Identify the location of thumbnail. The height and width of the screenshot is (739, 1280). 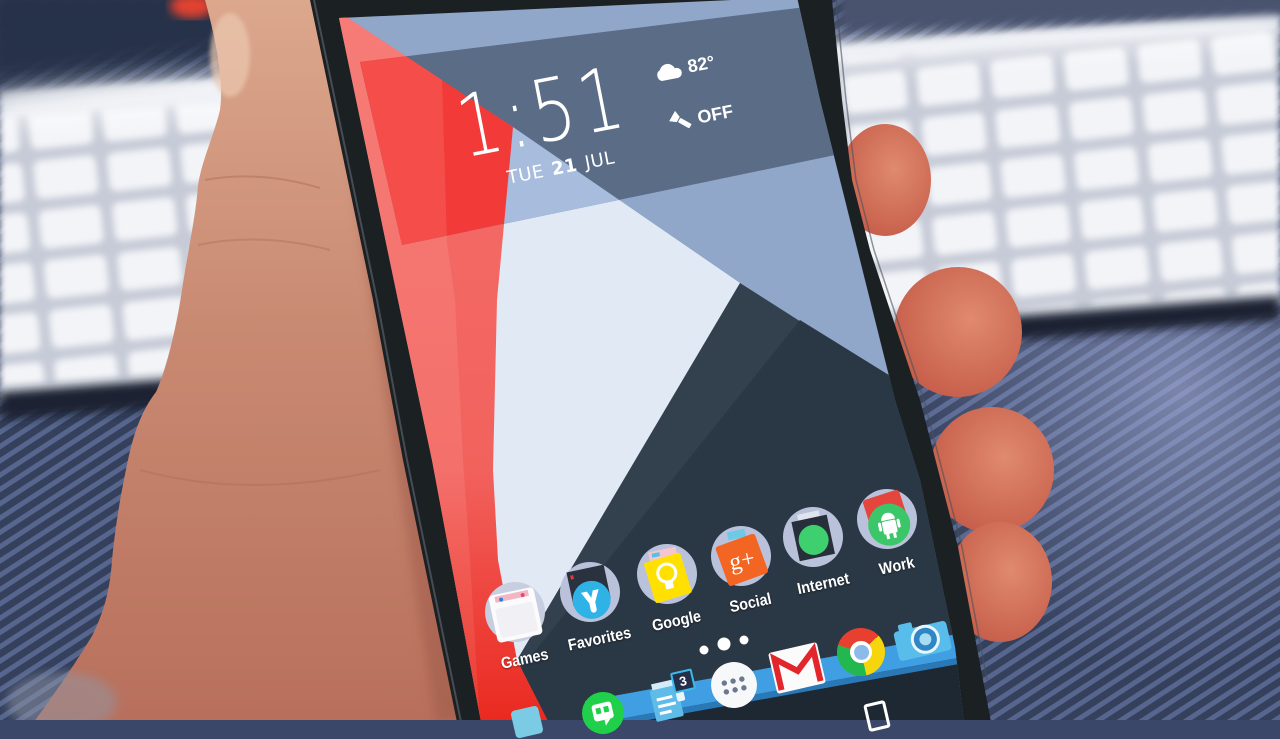
(230, 55).